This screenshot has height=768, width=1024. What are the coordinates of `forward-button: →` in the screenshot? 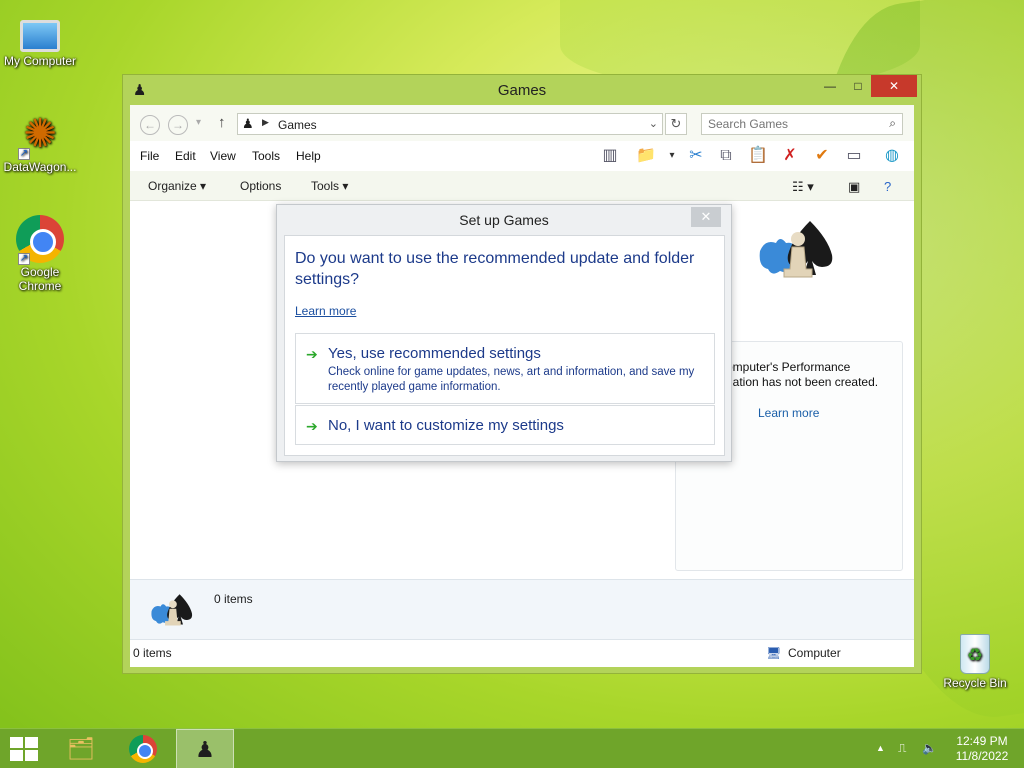 It's located at (178, 125).